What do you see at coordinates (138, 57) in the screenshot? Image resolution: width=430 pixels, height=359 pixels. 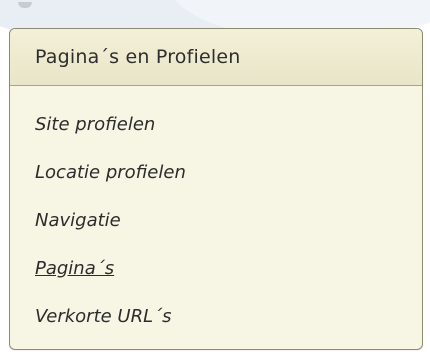 I see `panel-title: Pagina´s en Profielen` at bounding box center [138, 57].